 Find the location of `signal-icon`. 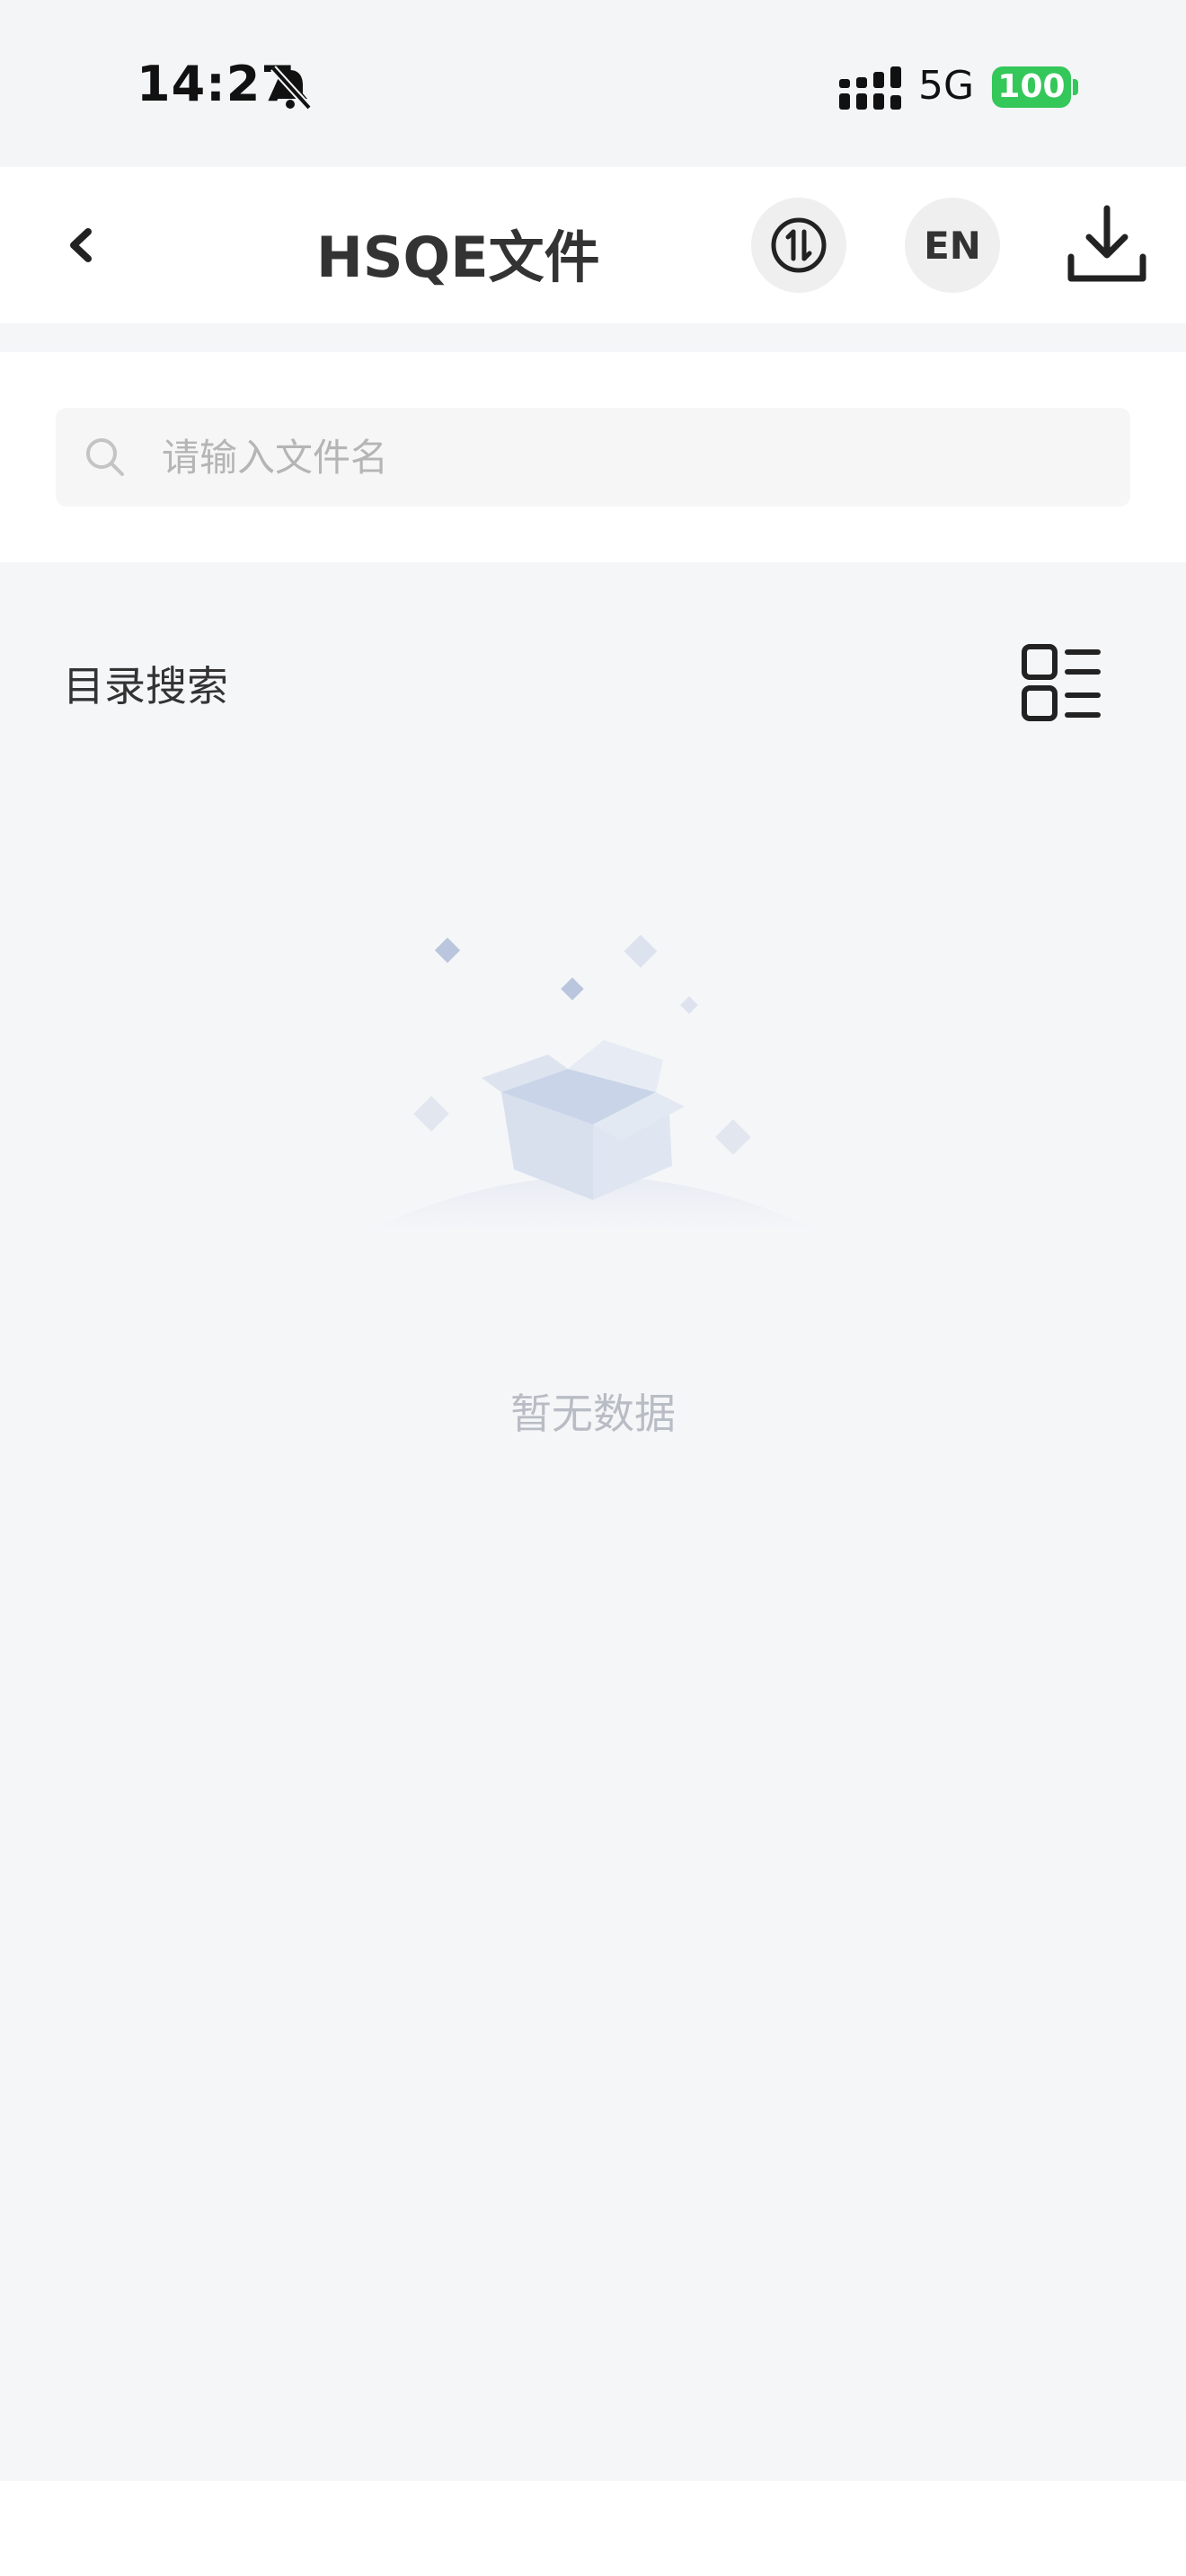

signal-icon is located at coordinates (870, 88).